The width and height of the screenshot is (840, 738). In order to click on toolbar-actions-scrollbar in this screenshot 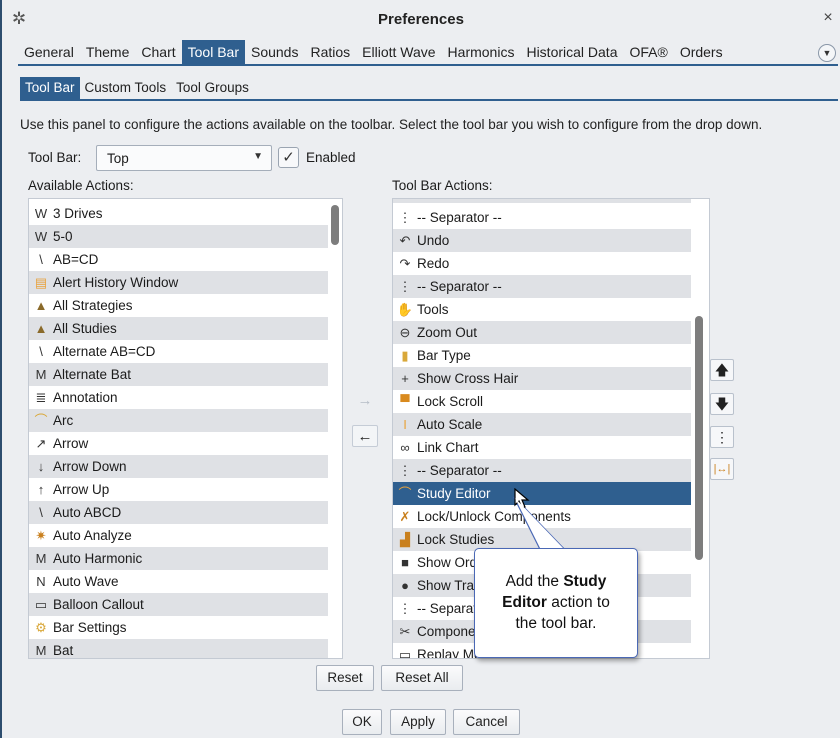, I will do `click(699, 438)`.